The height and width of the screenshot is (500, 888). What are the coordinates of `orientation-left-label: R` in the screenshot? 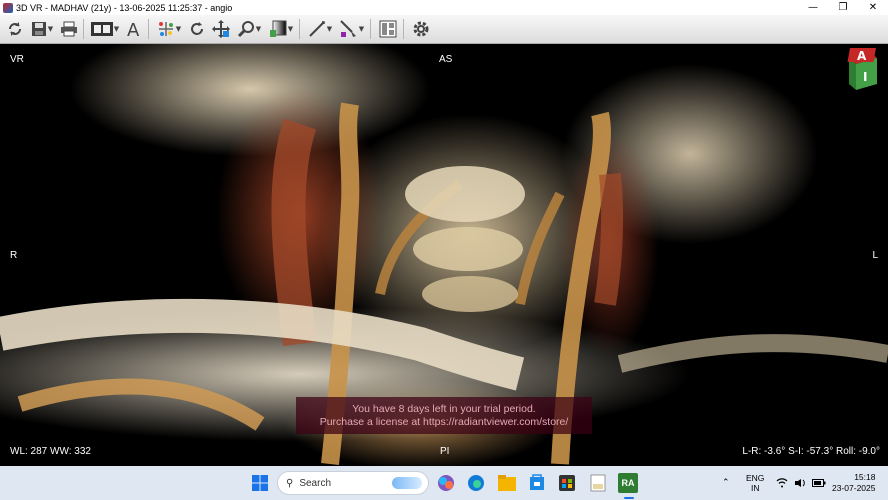 It's located at (14, 255).